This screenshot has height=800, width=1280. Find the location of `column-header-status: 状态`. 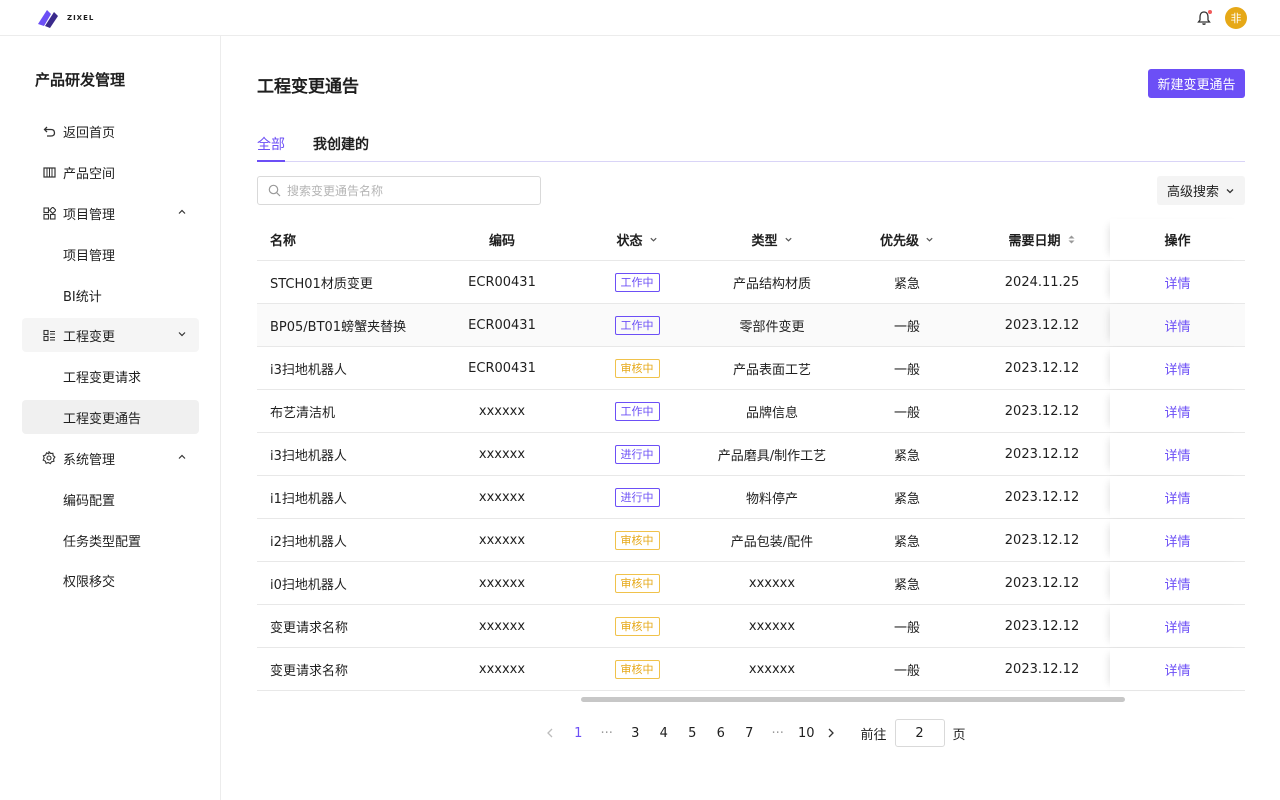

column-header-status: 状态 is located at coordinates (637, 239).